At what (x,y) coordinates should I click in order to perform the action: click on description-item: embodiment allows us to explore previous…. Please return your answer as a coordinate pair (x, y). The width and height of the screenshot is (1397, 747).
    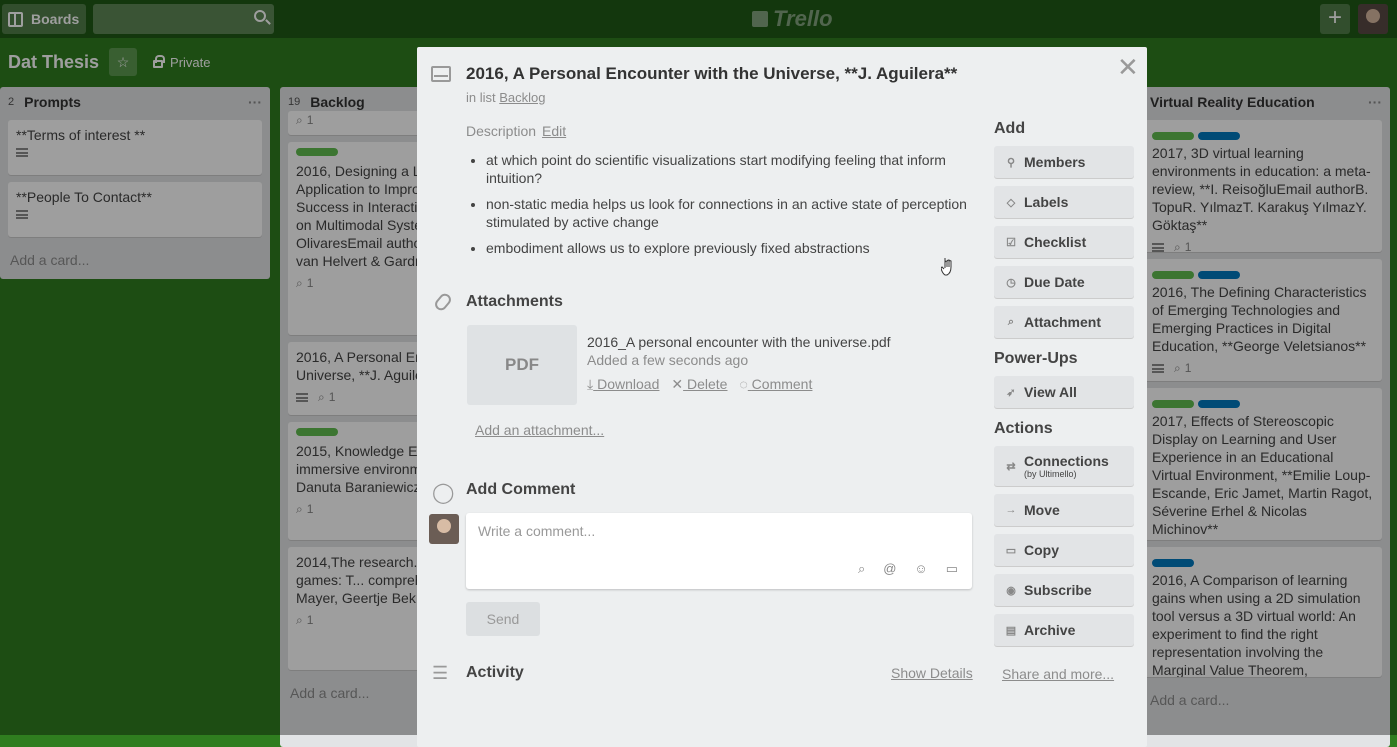
    Looking at the image, I should click on (730, 248).